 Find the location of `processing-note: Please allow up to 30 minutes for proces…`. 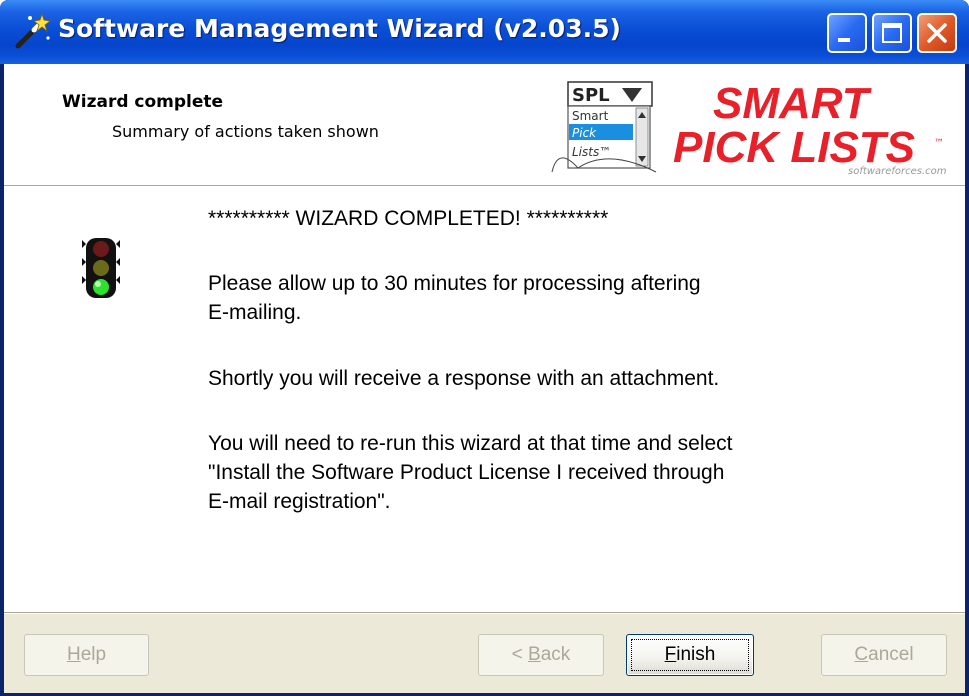

processing-note: Please allow up to 30 minutes for proces… is located at coordinates (454, 298).